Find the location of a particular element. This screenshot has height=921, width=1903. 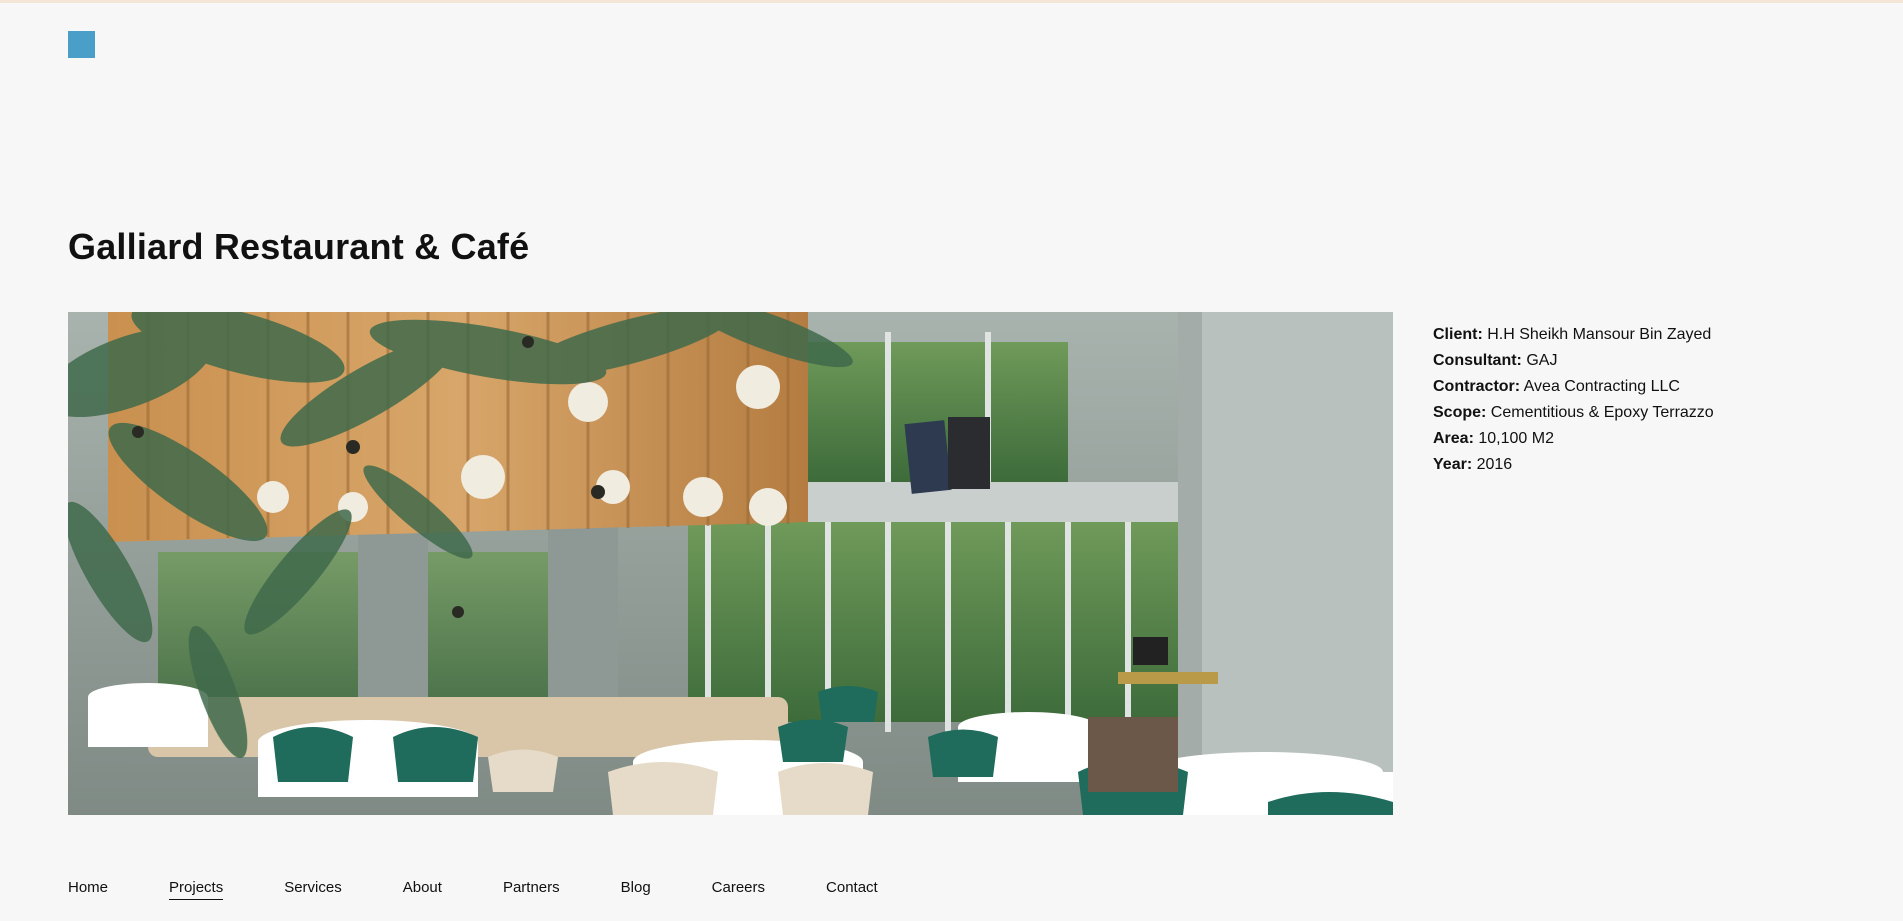

nav-services: Services is located at coordinates (313, 889).